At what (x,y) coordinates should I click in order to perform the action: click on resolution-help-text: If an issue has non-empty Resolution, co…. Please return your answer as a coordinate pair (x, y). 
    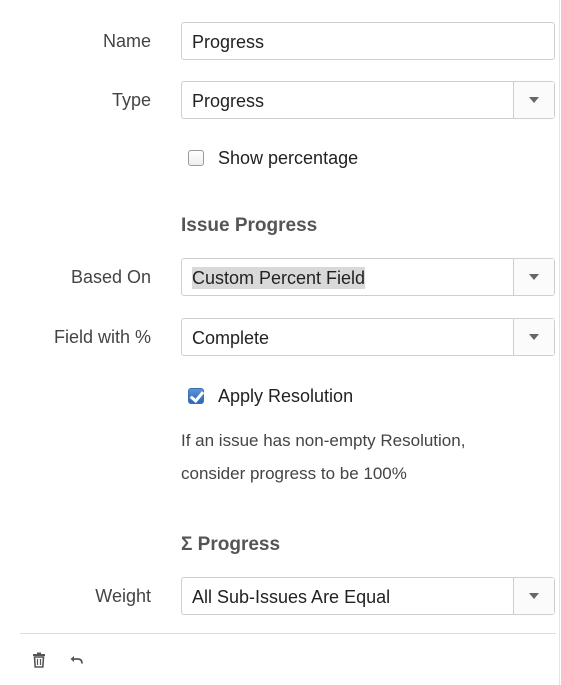
    Looking at the image, I should click on (323, 457).